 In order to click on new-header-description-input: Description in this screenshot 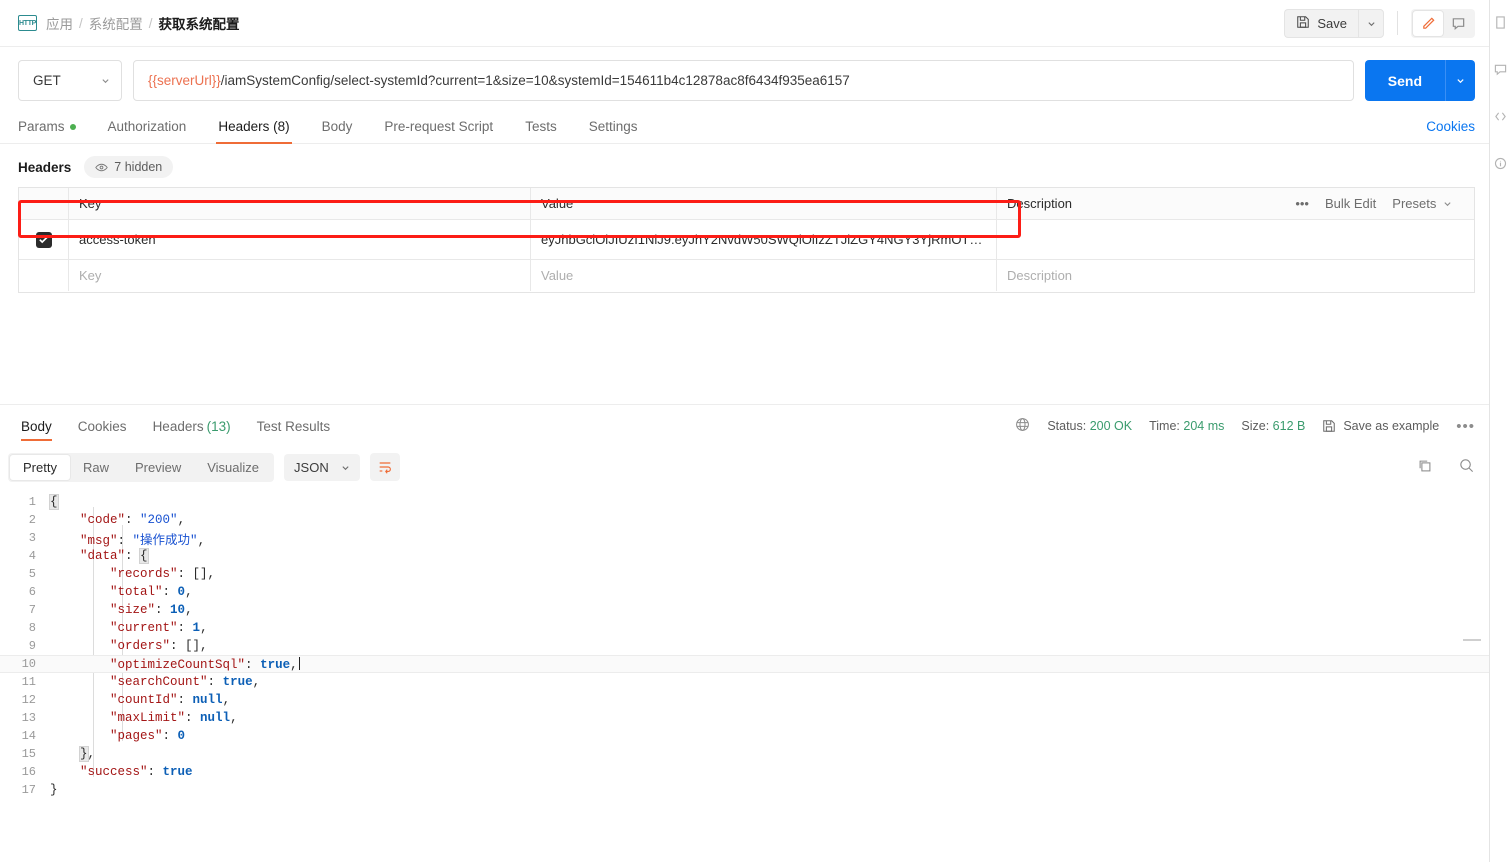, I will do `click(1235, 275)`.